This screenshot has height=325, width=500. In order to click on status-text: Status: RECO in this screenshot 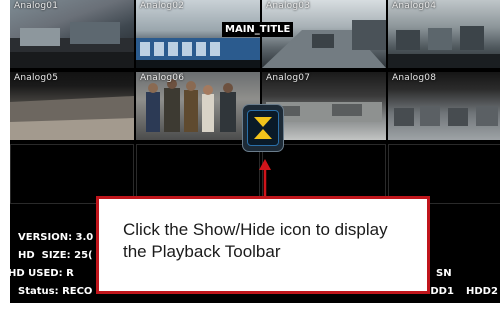, I will do `click(55, 291)`.